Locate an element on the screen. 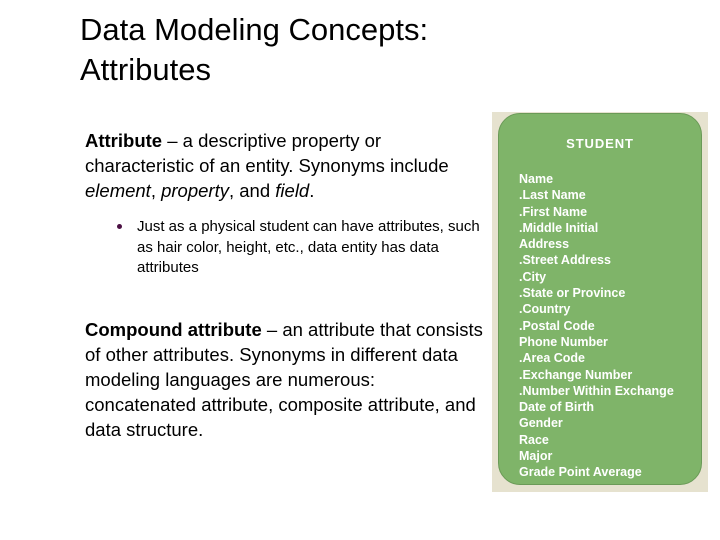 Image resolution: width=720 pixels, height=540 pixels. list-item: Date of Birth is located at coordinates (556, 407).